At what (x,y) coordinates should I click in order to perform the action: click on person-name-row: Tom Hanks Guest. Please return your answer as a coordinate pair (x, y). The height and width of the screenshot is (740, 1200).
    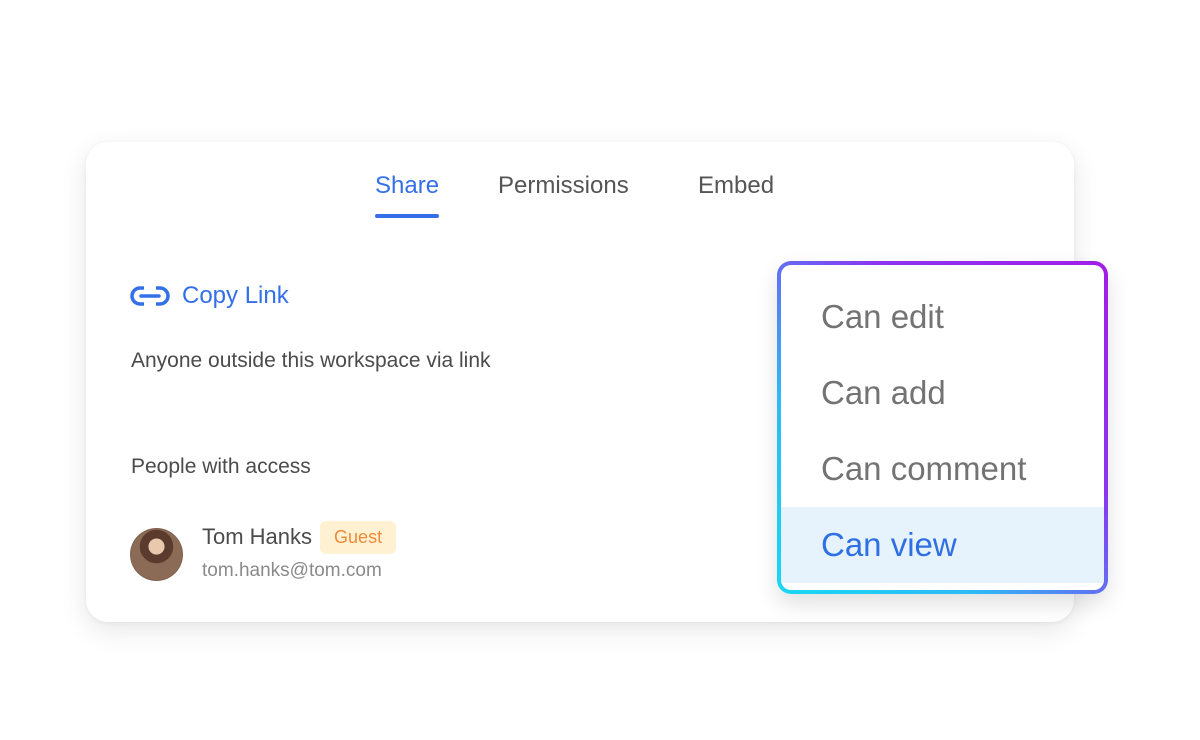
    Looking at the image, I should click on (299, 537).